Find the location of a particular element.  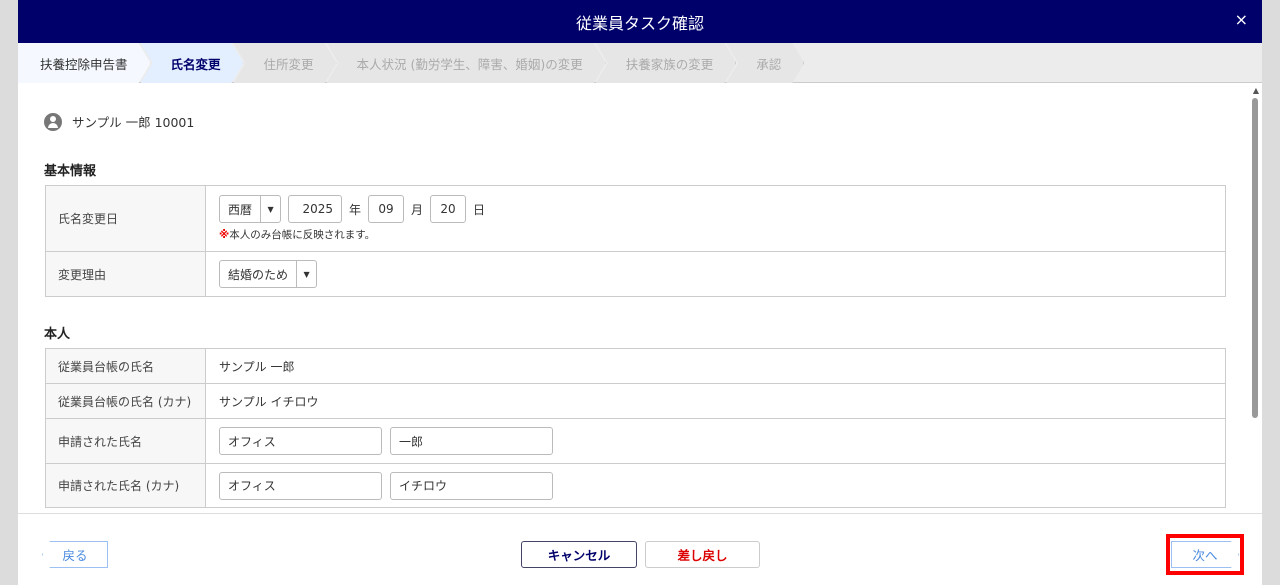

step-address-change: 住所変更 is located at coordinates (285, 63).